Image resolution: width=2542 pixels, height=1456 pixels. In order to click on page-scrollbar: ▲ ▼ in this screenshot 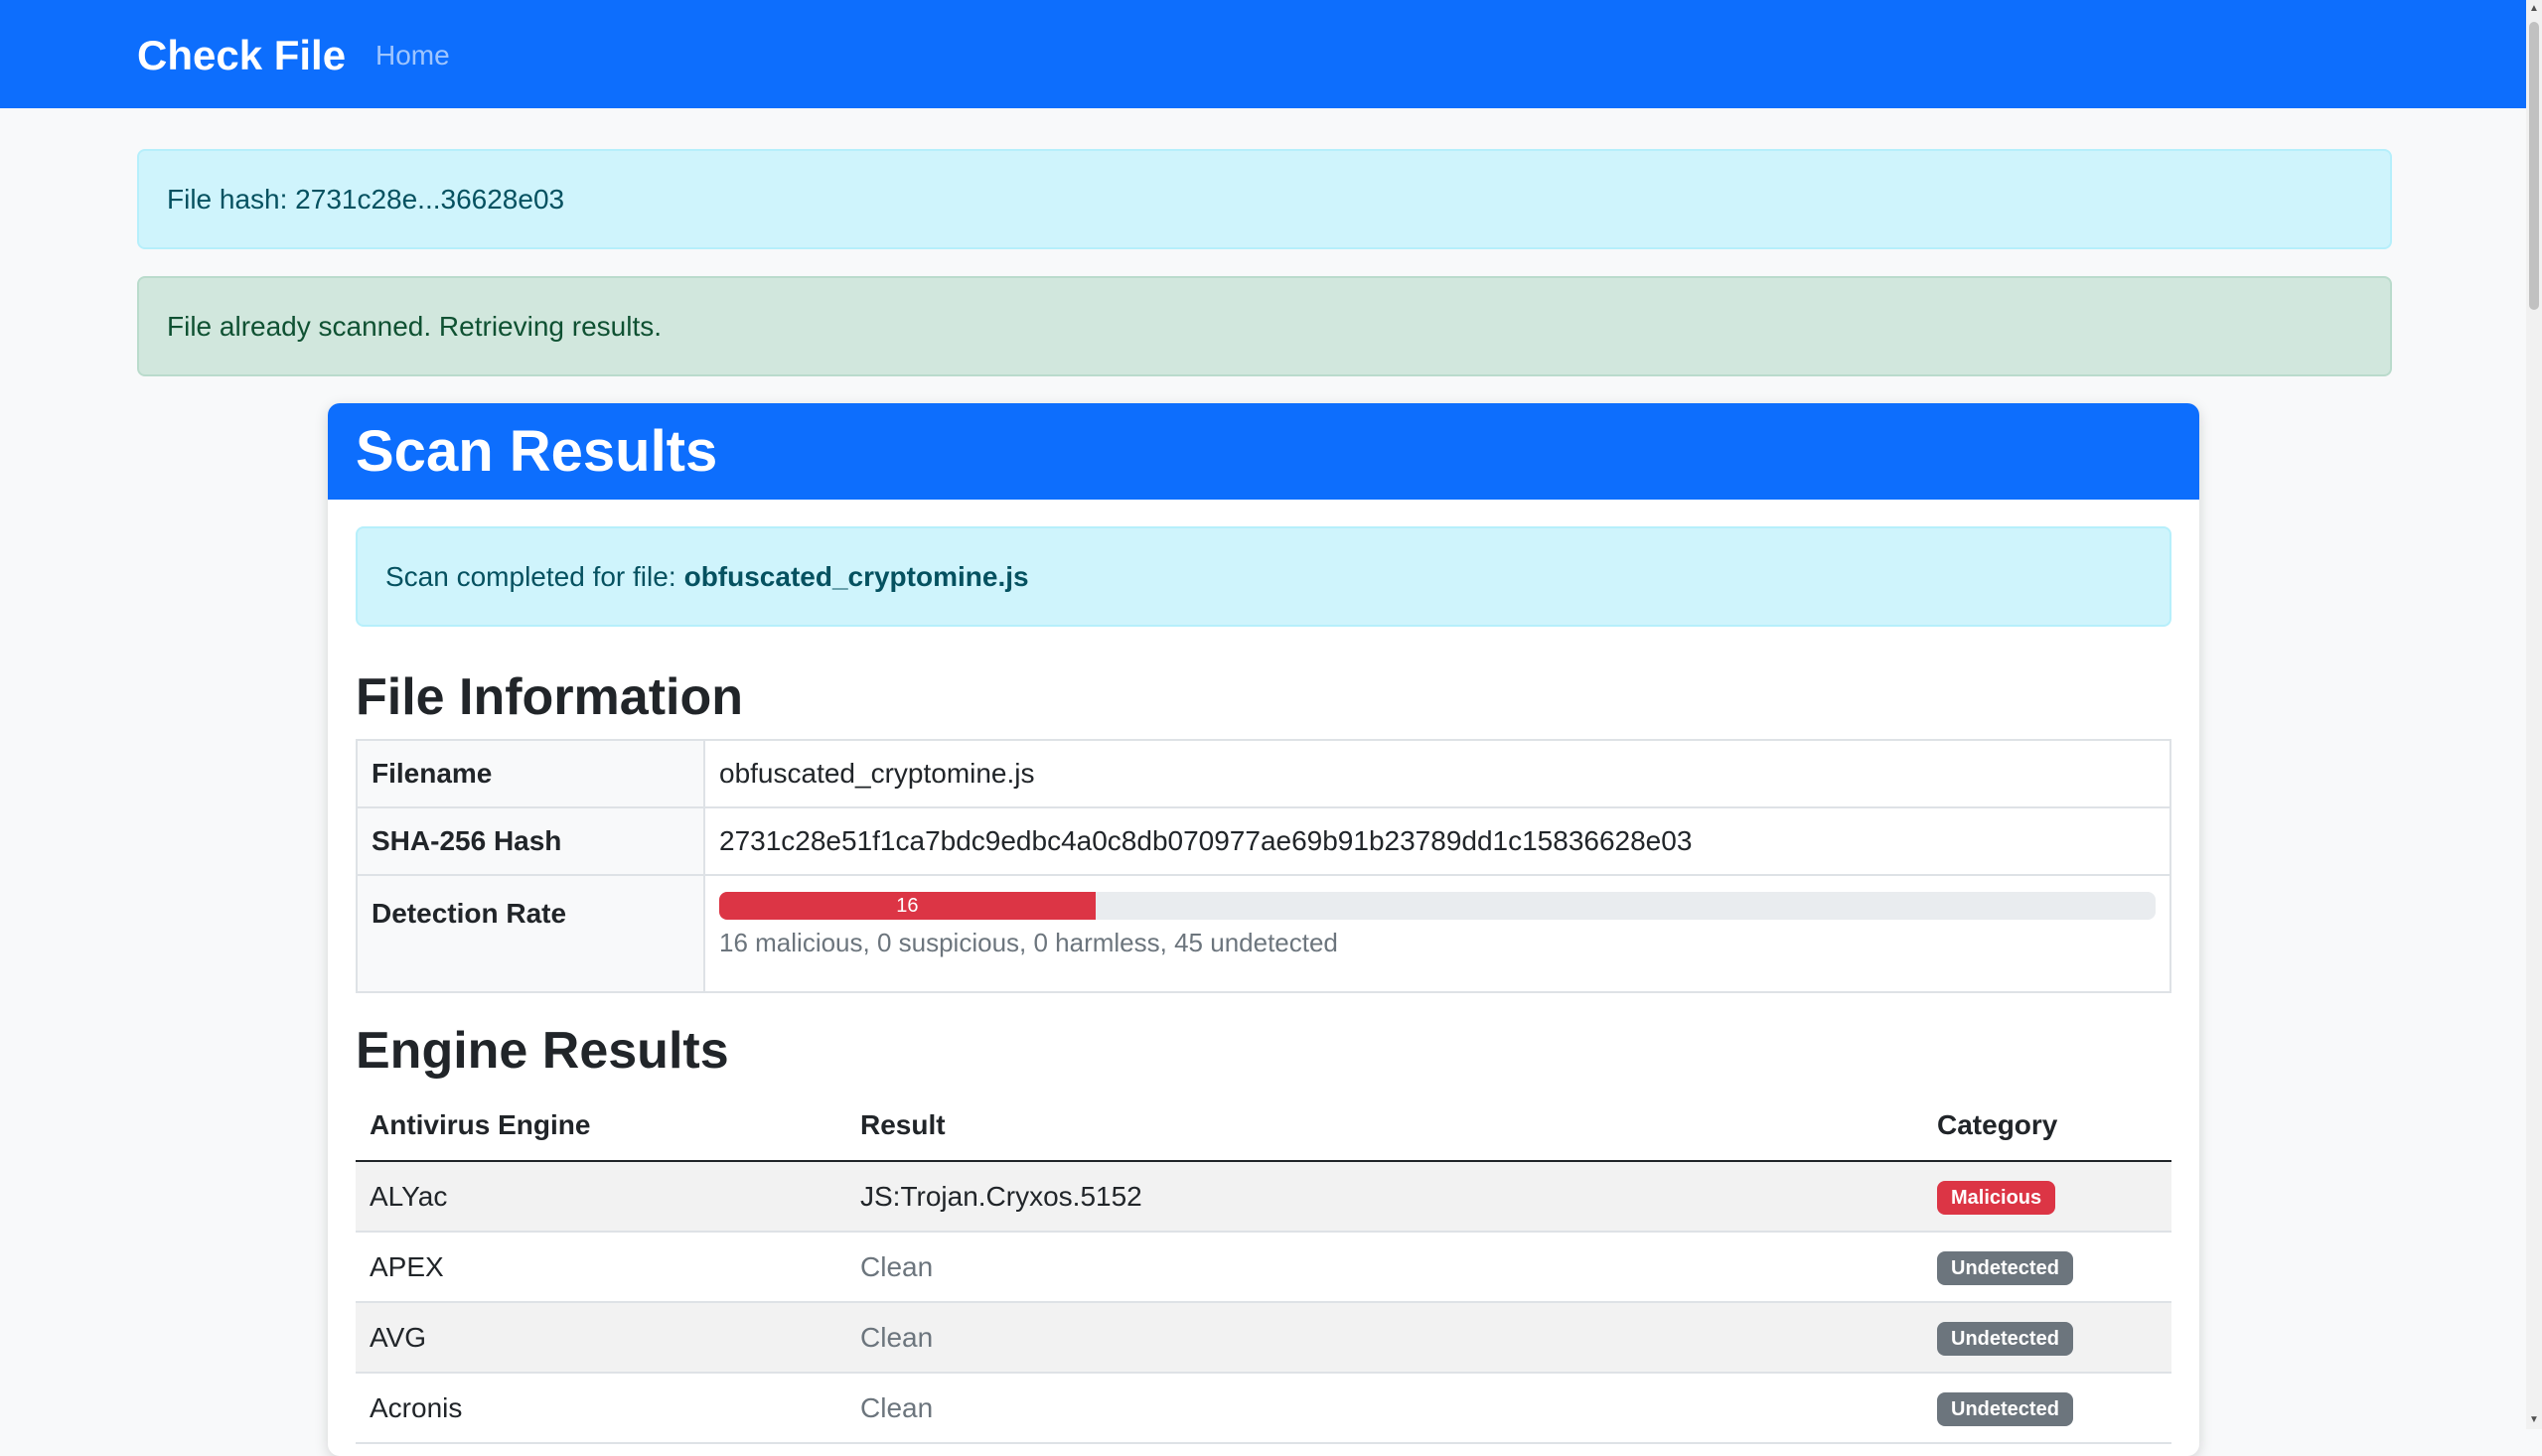, I will do `click(2534, 714)`.